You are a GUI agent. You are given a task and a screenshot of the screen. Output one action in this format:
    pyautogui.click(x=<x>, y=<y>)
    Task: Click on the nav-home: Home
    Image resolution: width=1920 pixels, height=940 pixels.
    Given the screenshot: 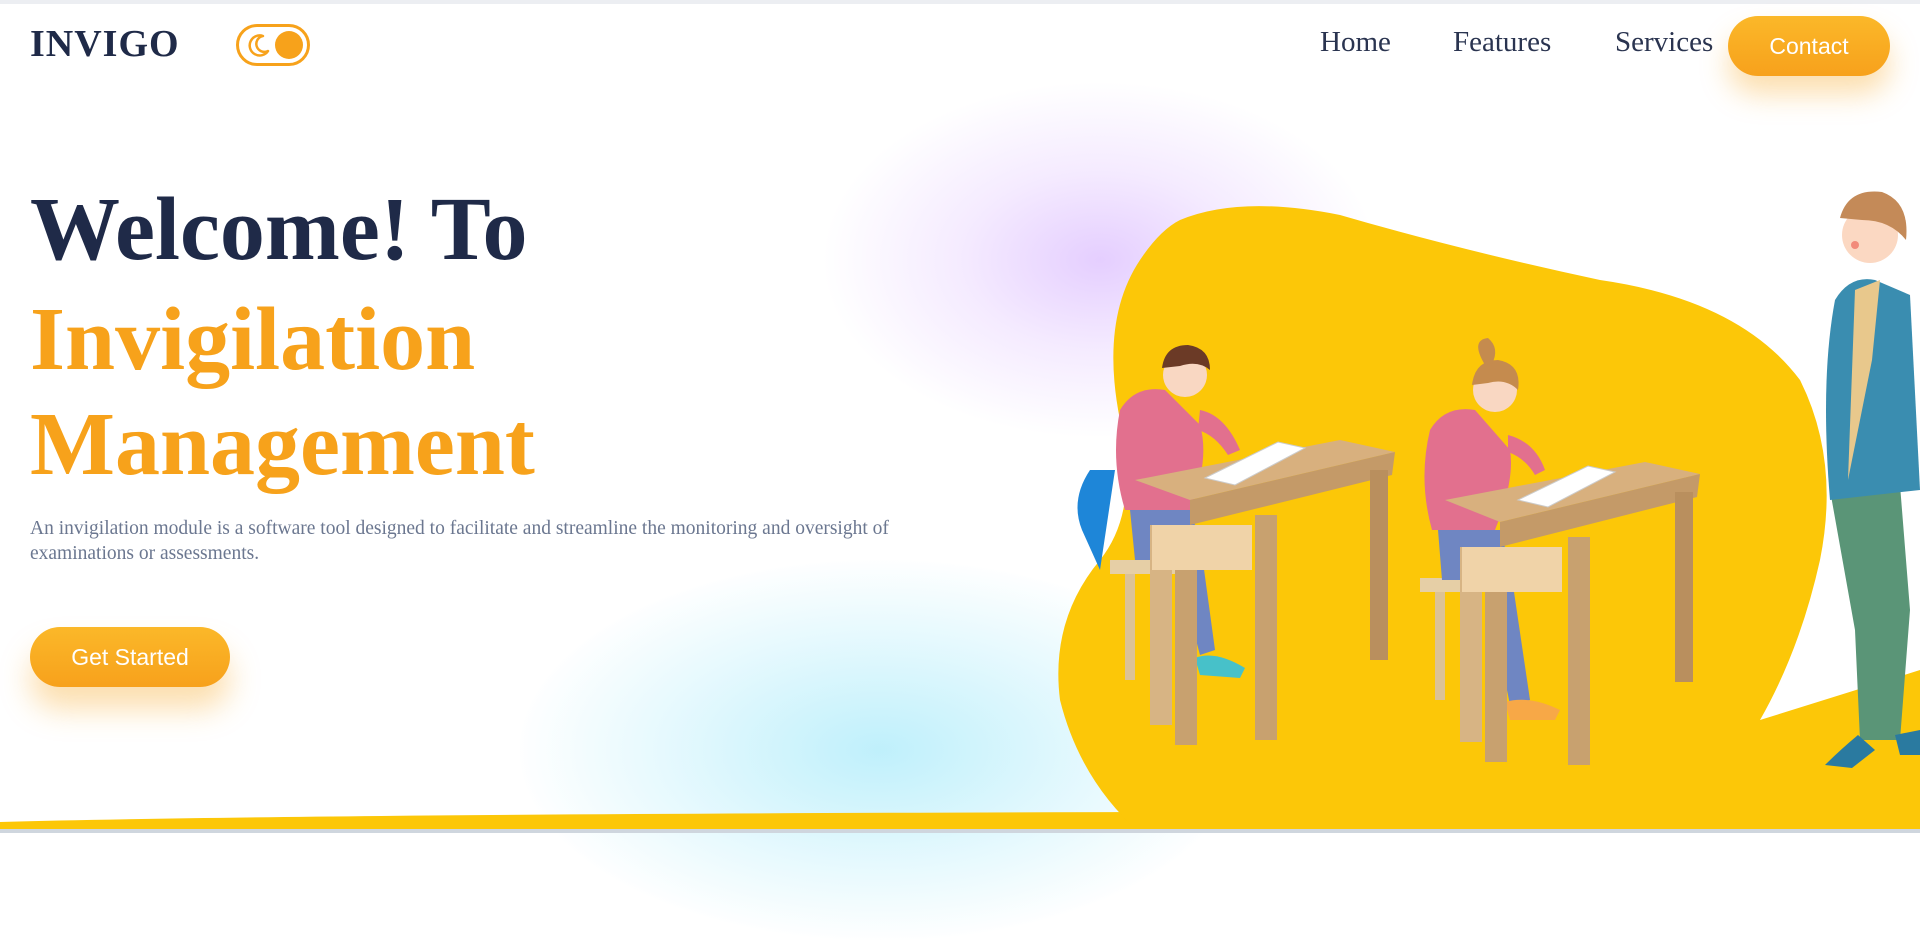 What is the action you would take?
    pyautogui.click(x=1355, y=42)
    